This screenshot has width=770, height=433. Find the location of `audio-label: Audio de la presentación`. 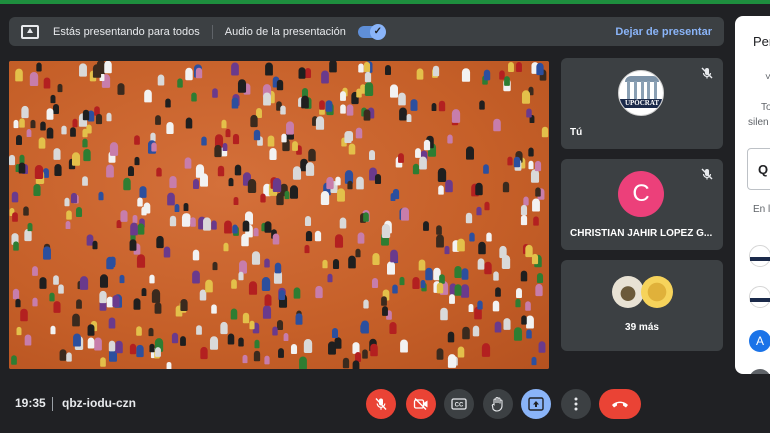

audio-label: Audio de la presentación is located at coordinates (285, 31).